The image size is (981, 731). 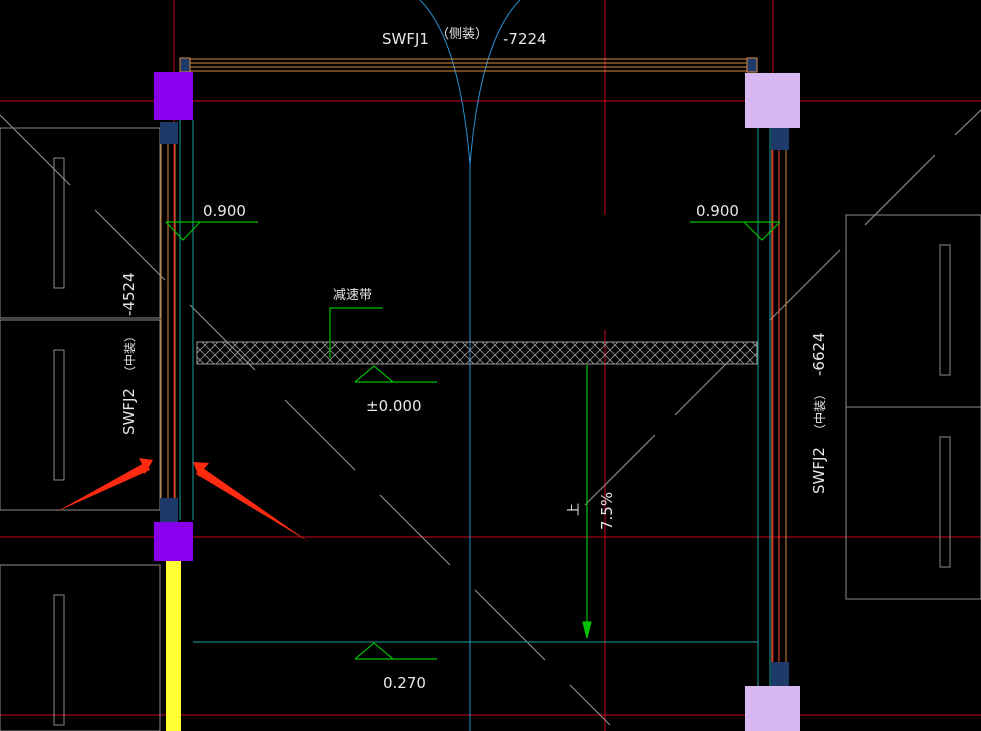 I want to click on column-top-left, so click(x=173, y=96).